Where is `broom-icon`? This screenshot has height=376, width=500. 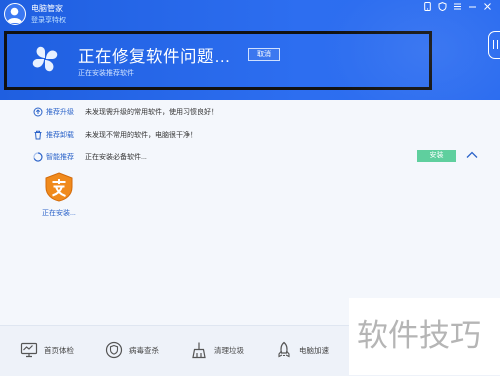
broom-icon is located at coordinates (199, 350).